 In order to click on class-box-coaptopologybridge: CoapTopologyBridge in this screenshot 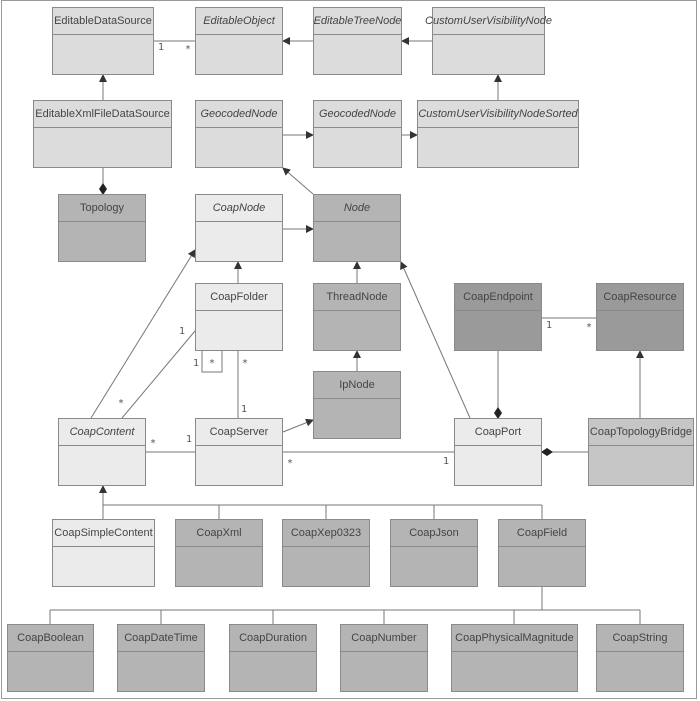, I will do `click(641, 452)`.